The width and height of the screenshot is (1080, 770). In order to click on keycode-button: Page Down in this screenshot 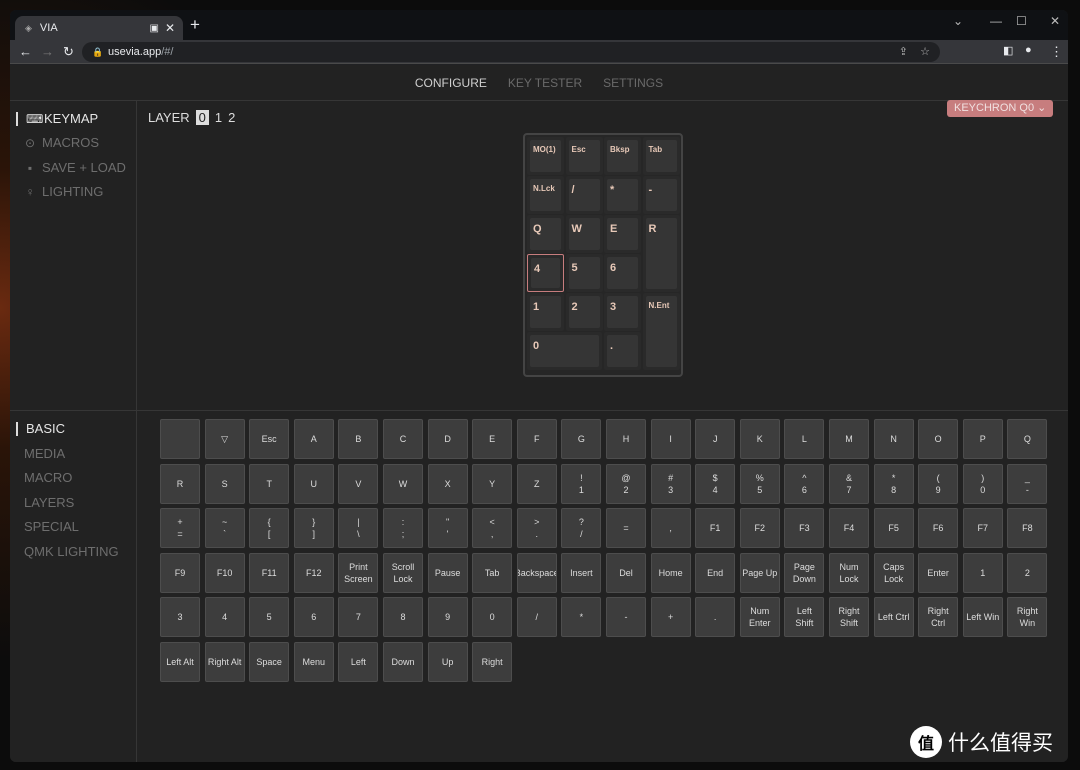, I will do `click(804, 572)`.